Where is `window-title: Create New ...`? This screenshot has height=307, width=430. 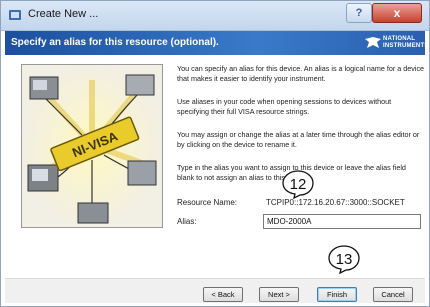 window-title: Create New ... is located at coordinates (63, 14).